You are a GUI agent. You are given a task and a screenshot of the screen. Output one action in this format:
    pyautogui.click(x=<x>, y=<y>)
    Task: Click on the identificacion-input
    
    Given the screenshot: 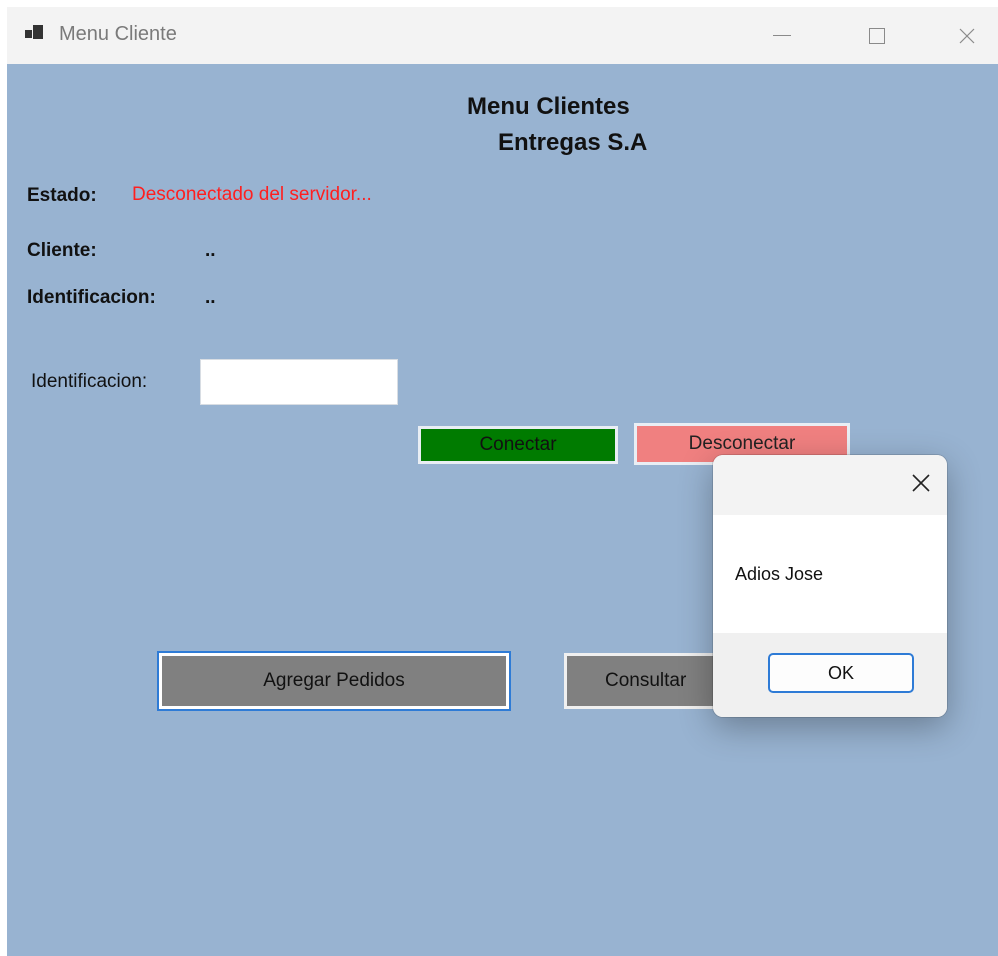 What is the action you would take?
    pyautogui.click(x=299, y=382)
    